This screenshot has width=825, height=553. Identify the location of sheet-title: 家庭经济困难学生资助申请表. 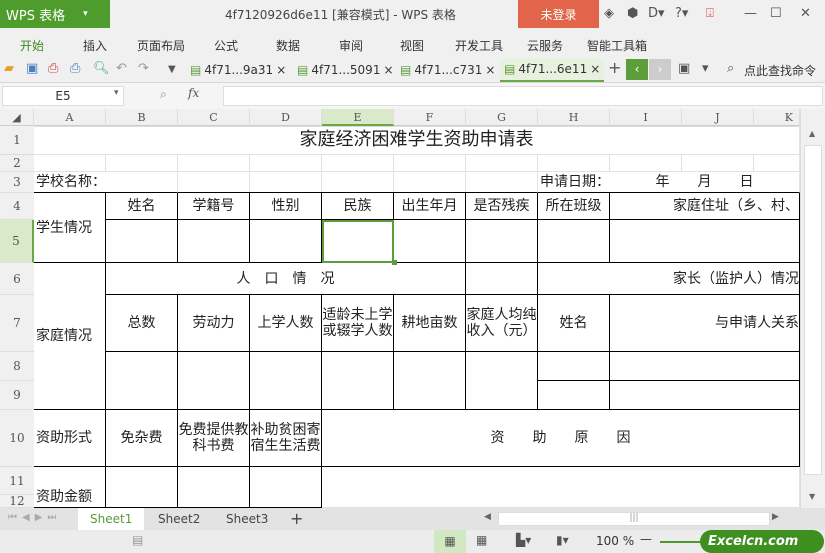
(417, 140).